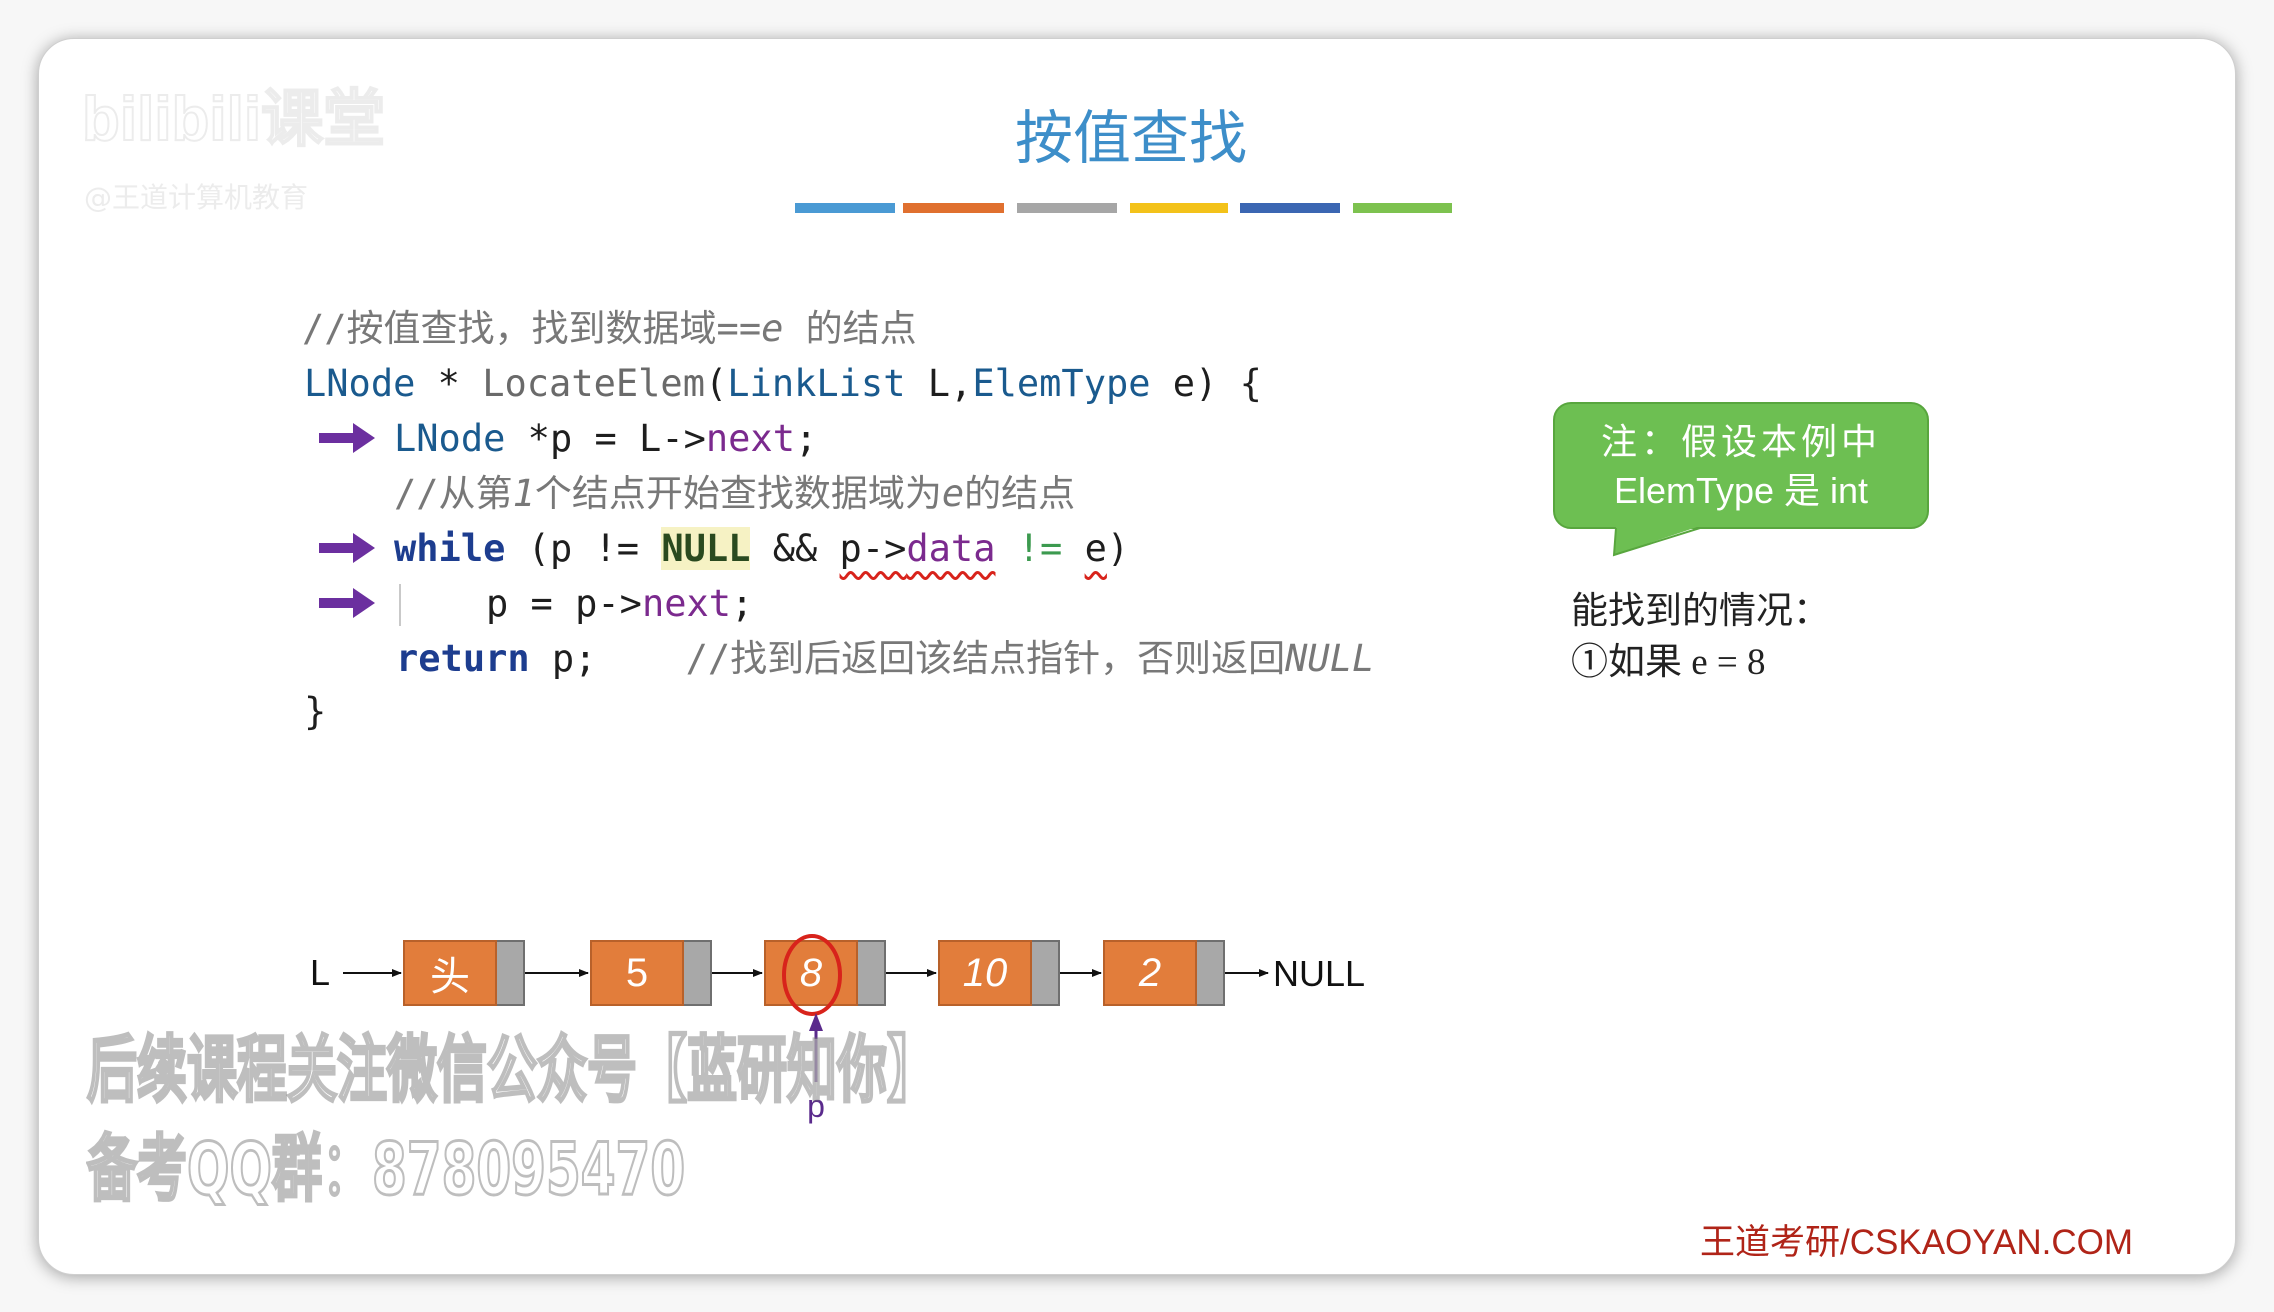 This screenshot has width=2274, height=1312. What do you see at coordinates (386, 1169) in the screenshot?
I see `overlay-watermark-line-2: 备考QQ群：878095470` at bounding box center [386, 1169].